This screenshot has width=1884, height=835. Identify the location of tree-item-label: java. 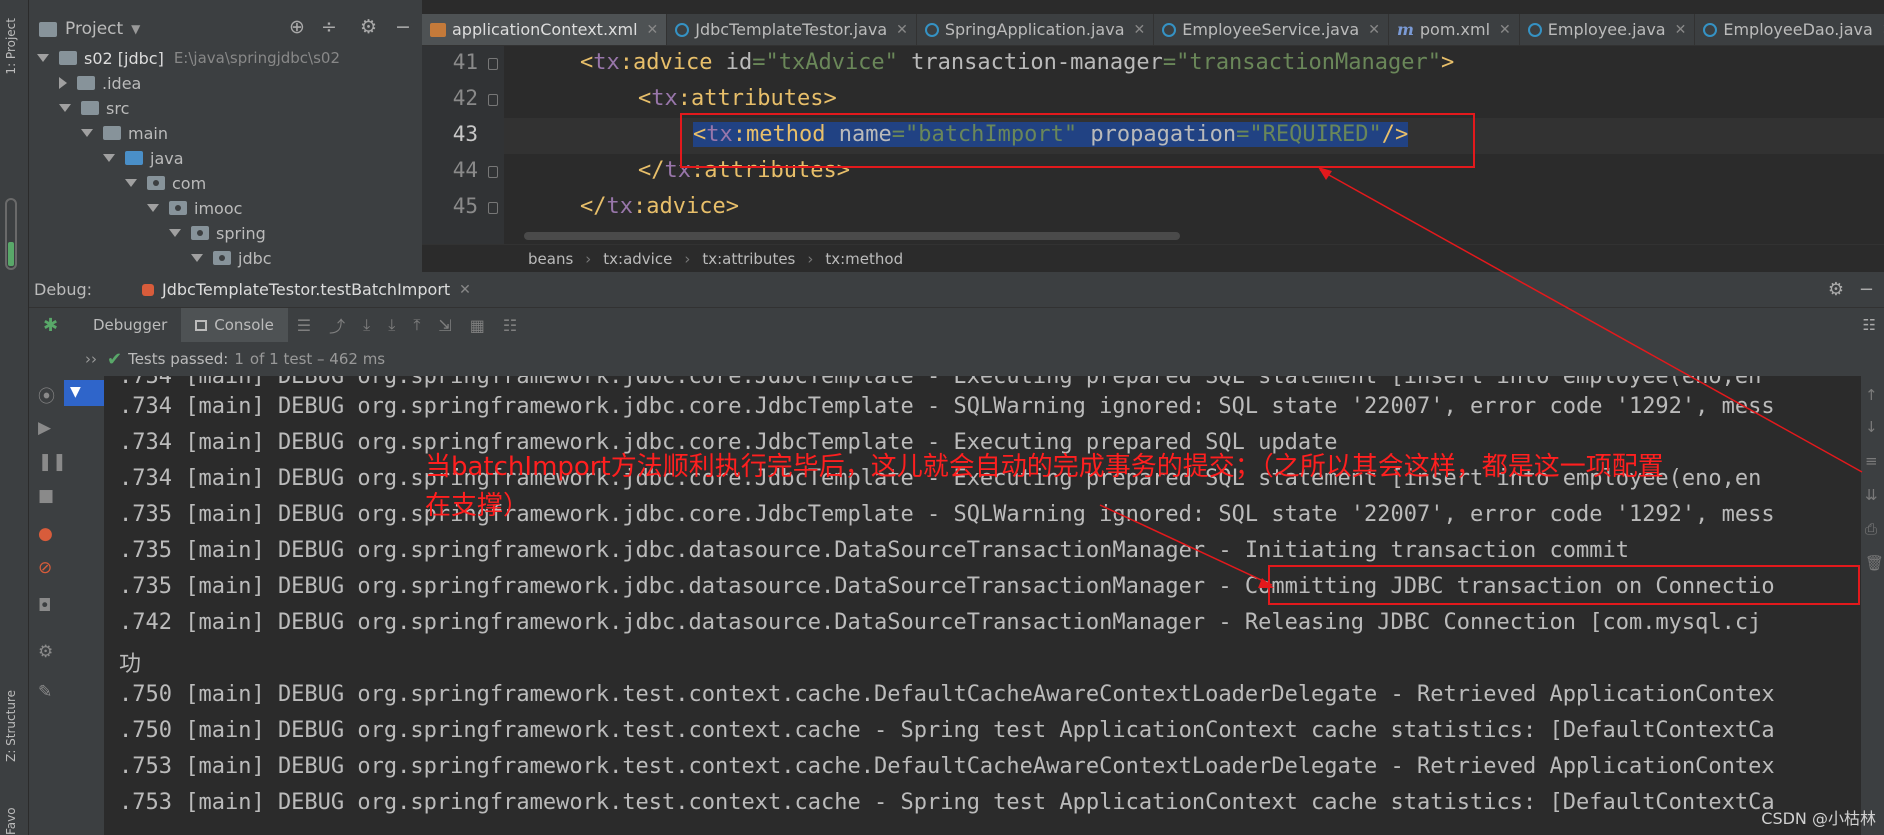
(167, 158).